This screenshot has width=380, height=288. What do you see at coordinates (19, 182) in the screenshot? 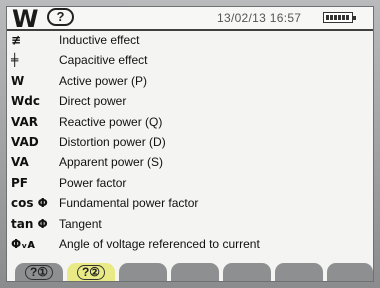
I see `power-factor-symbol: PF` at bounding box center [19, 182].